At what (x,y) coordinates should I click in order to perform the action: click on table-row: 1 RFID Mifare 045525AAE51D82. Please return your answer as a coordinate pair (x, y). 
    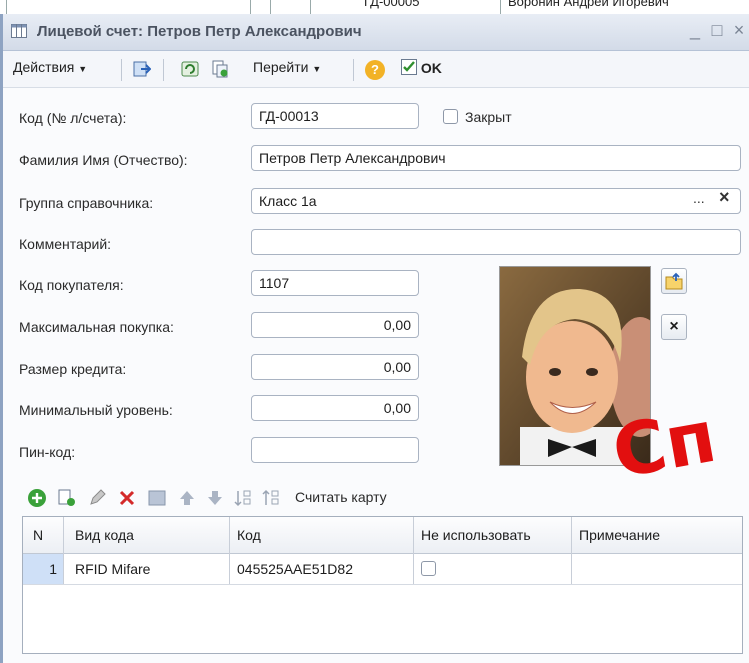
    Looking at the image, I should click on (382, 569).